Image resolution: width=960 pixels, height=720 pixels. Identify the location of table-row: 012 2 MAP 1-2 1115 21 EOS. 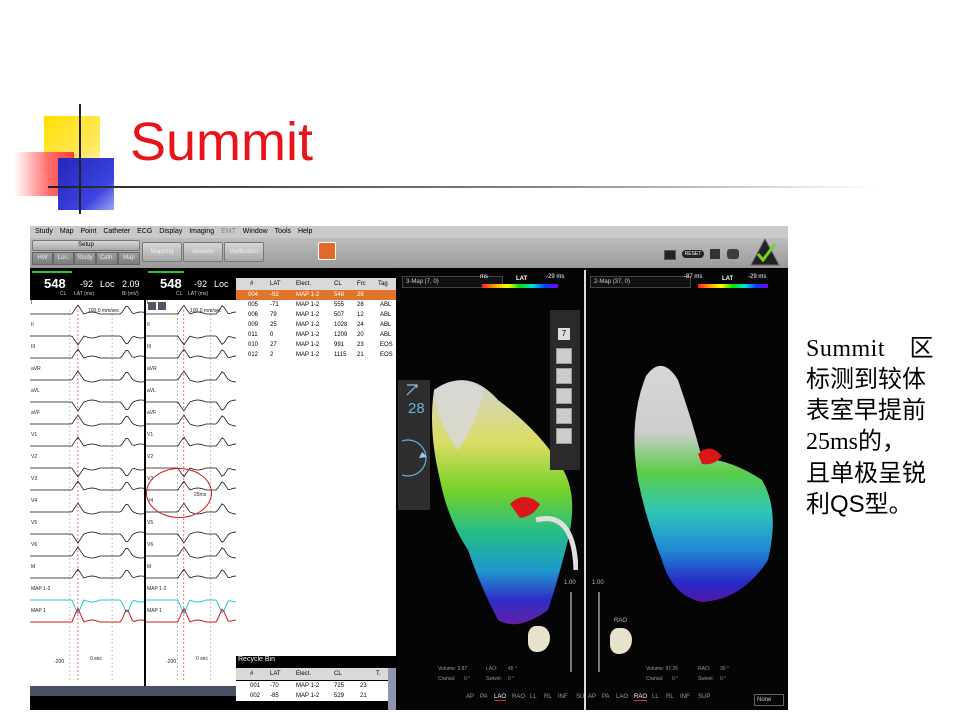
(316, 355).